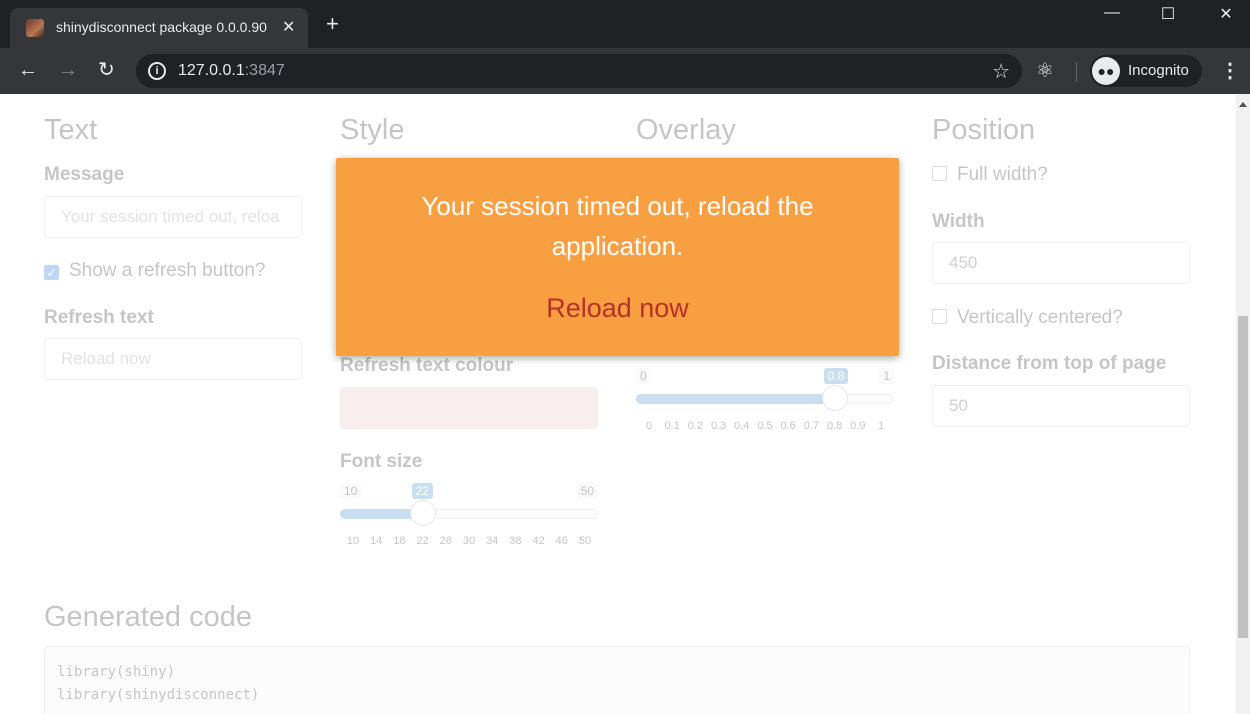 This screenshot has height=714, width=1250. I want to click on favicon-icon, so click(35, 28).